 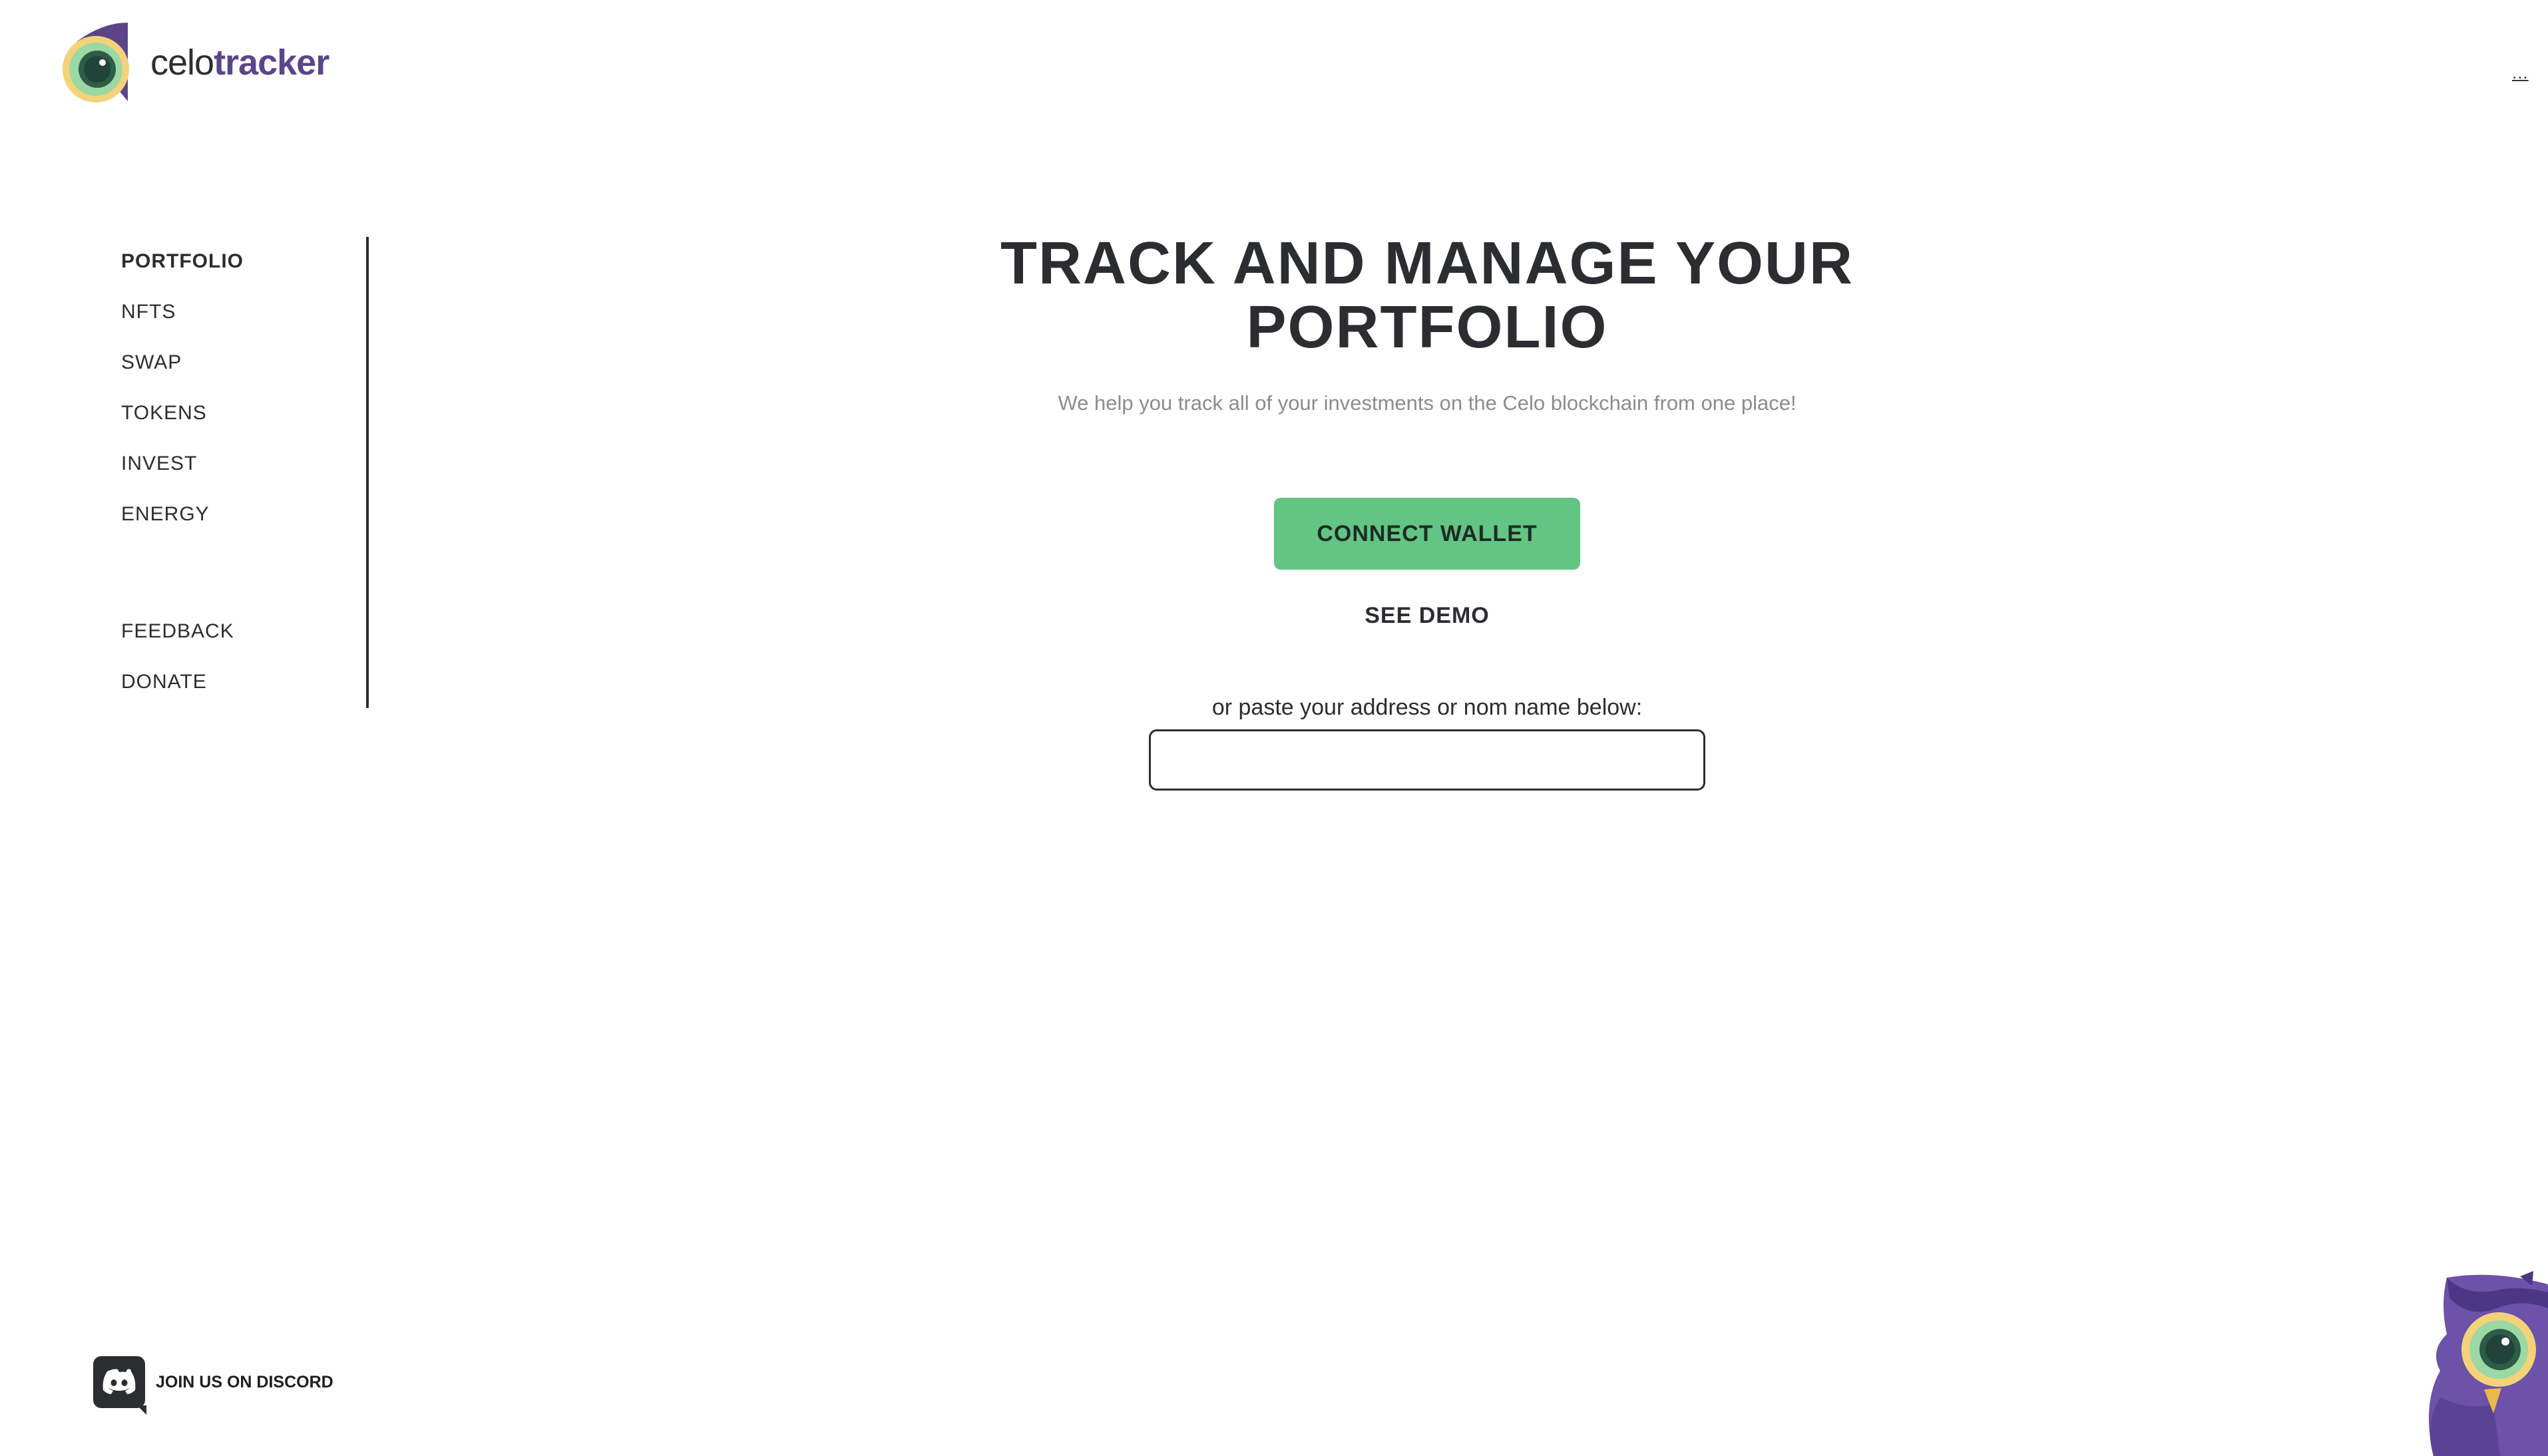 I want to click on address-input, so click(x=1427, y=760).